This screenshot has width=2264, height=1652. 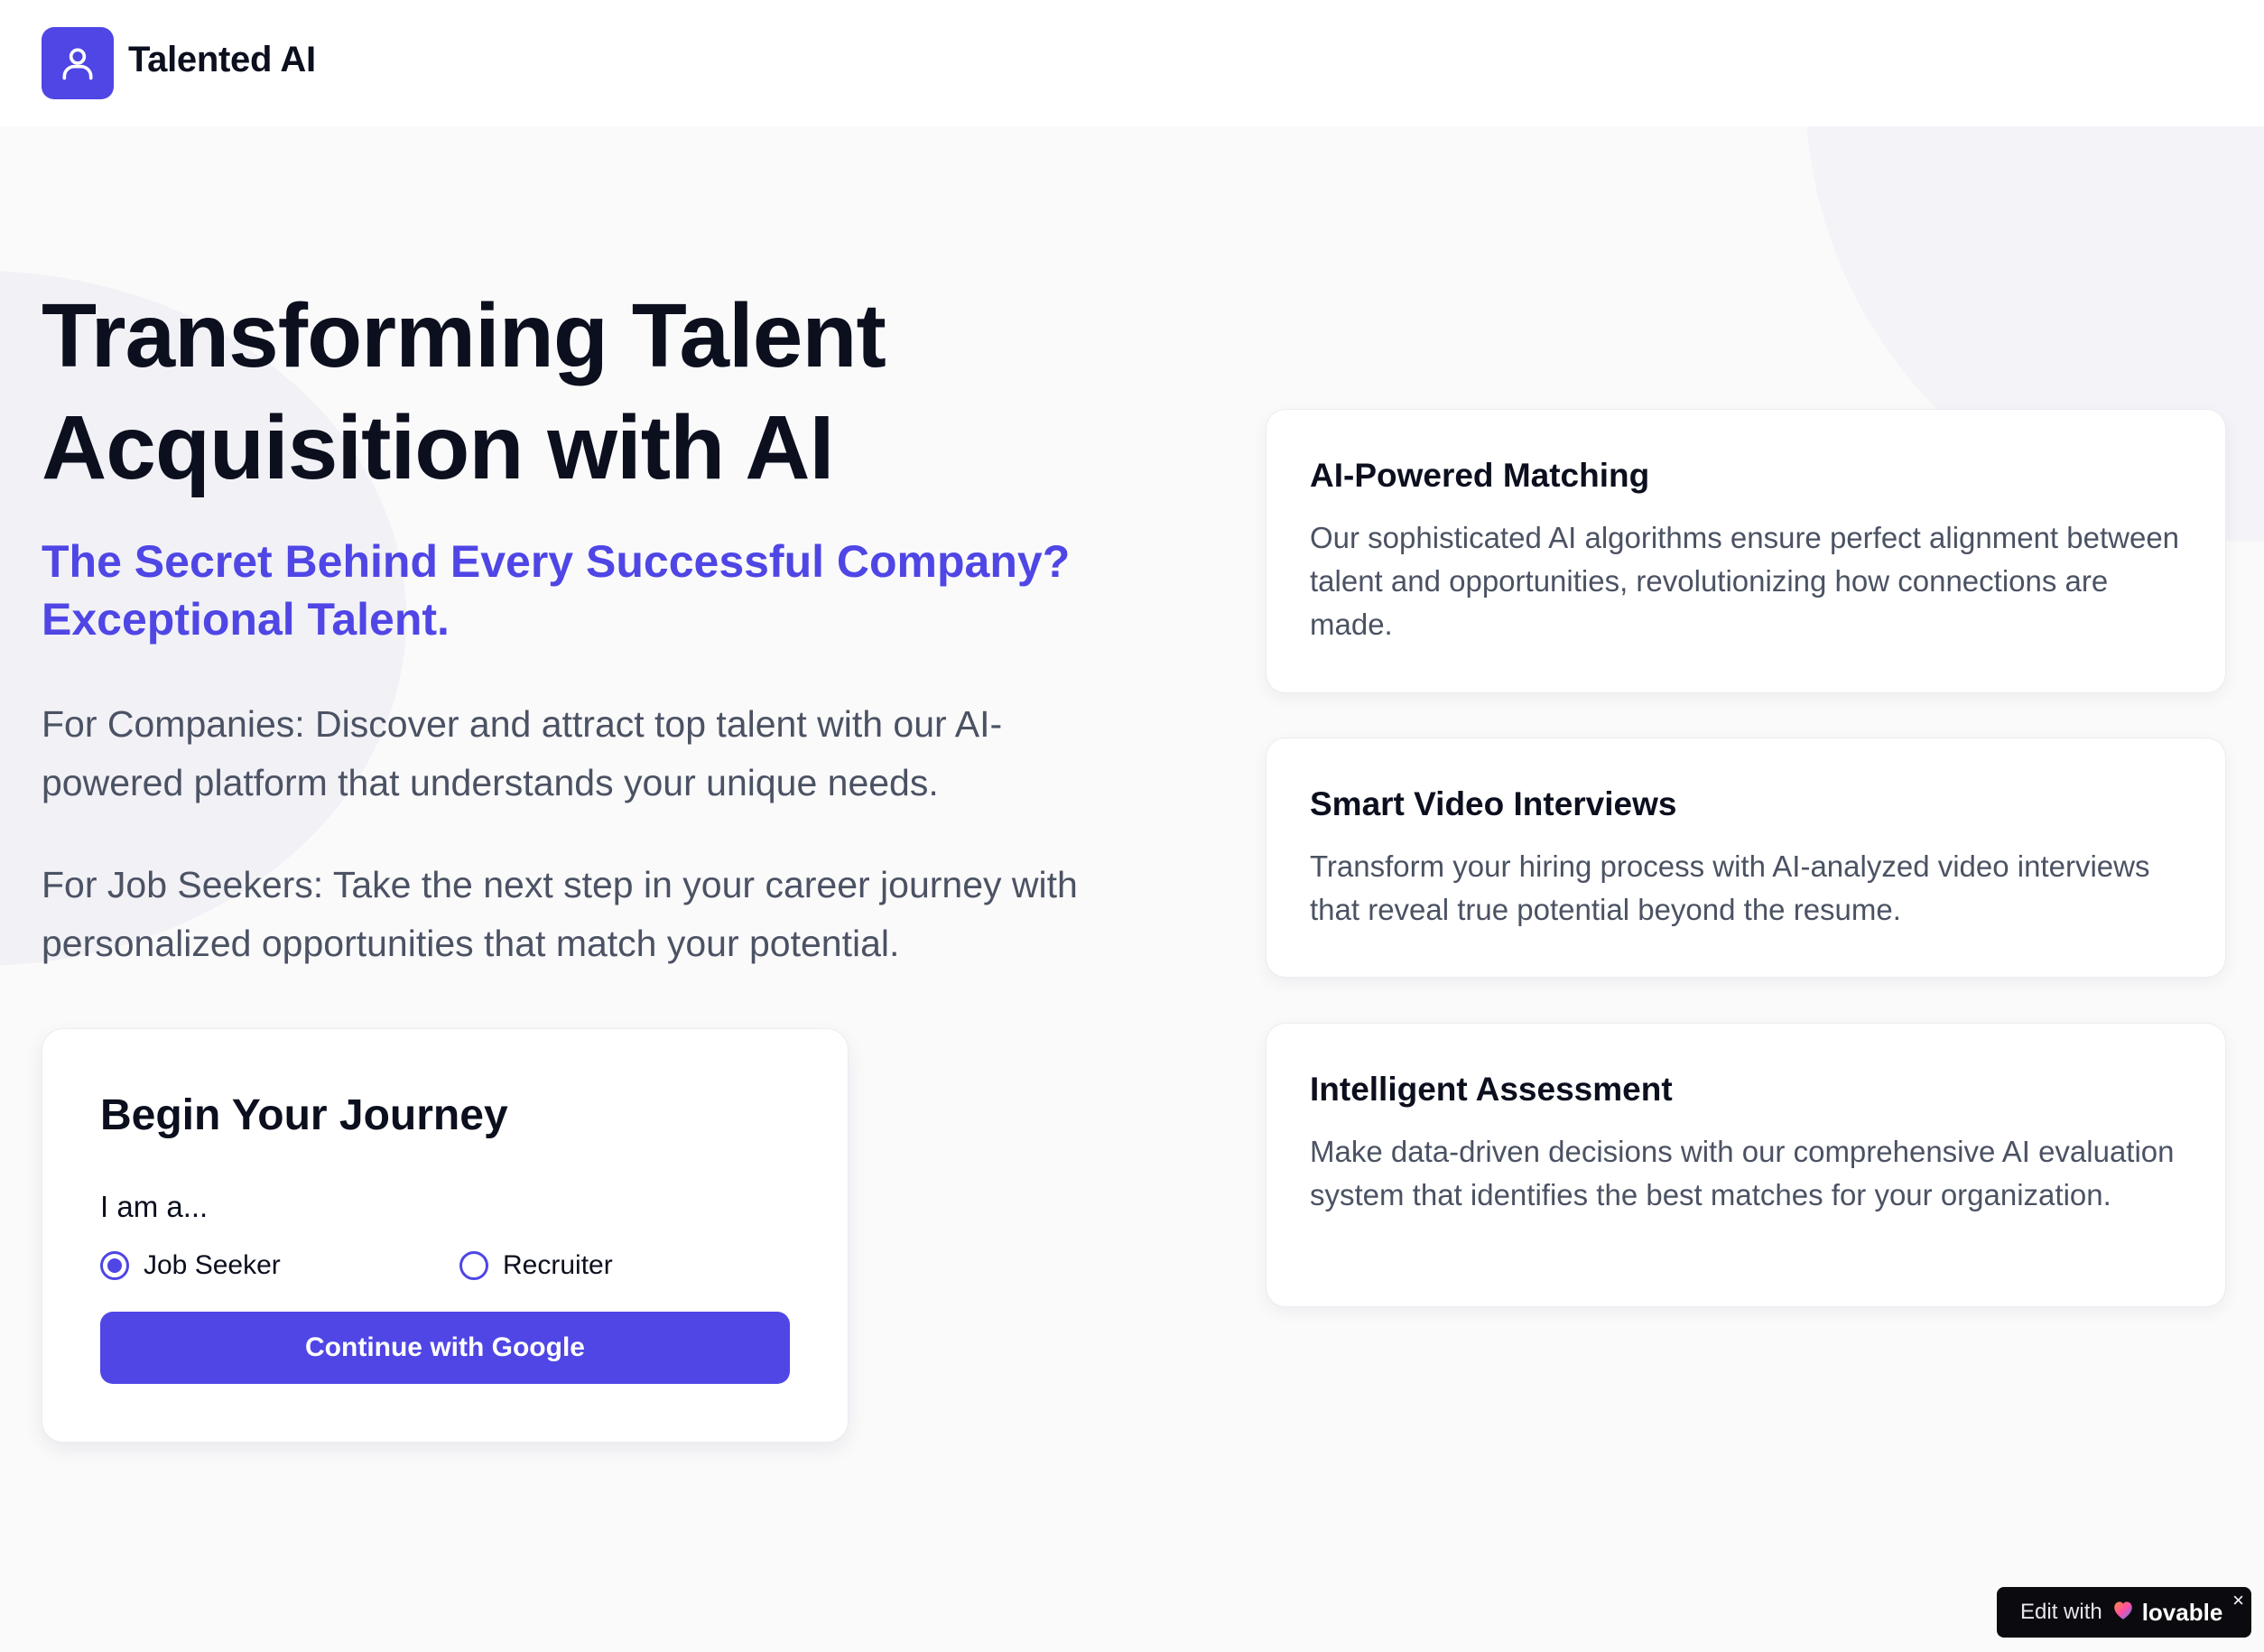 What do you see at coordinates (558, 1265) in the screenshot?
I see `radio-label-recruiter: Recruiter` at bounding box center [558, 1265].